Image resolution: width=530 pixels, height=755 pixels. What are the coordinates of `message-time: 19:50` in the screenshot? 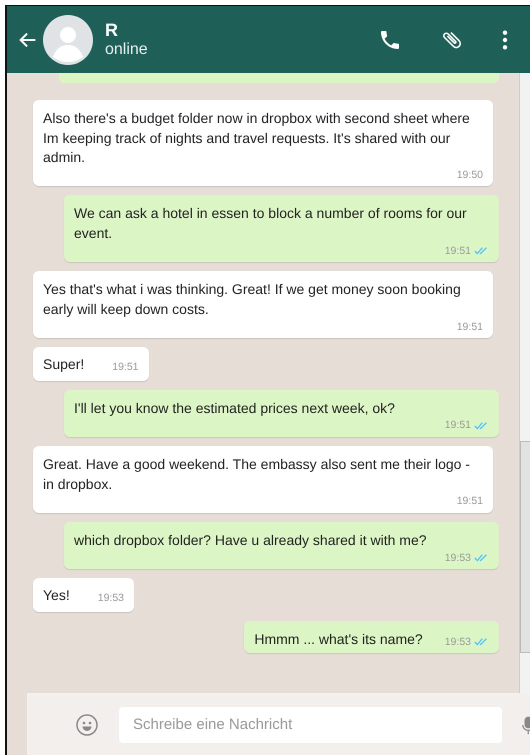 It's located at (469, 175).